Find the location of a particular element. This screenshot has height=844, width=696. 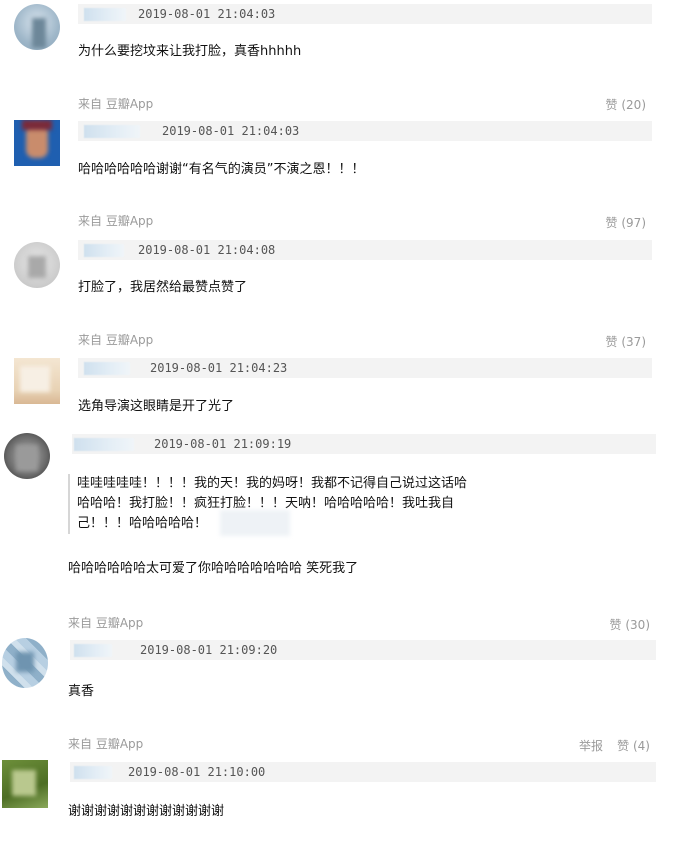

vote-button: 赞 (37) is located at coordinates (626, 341).